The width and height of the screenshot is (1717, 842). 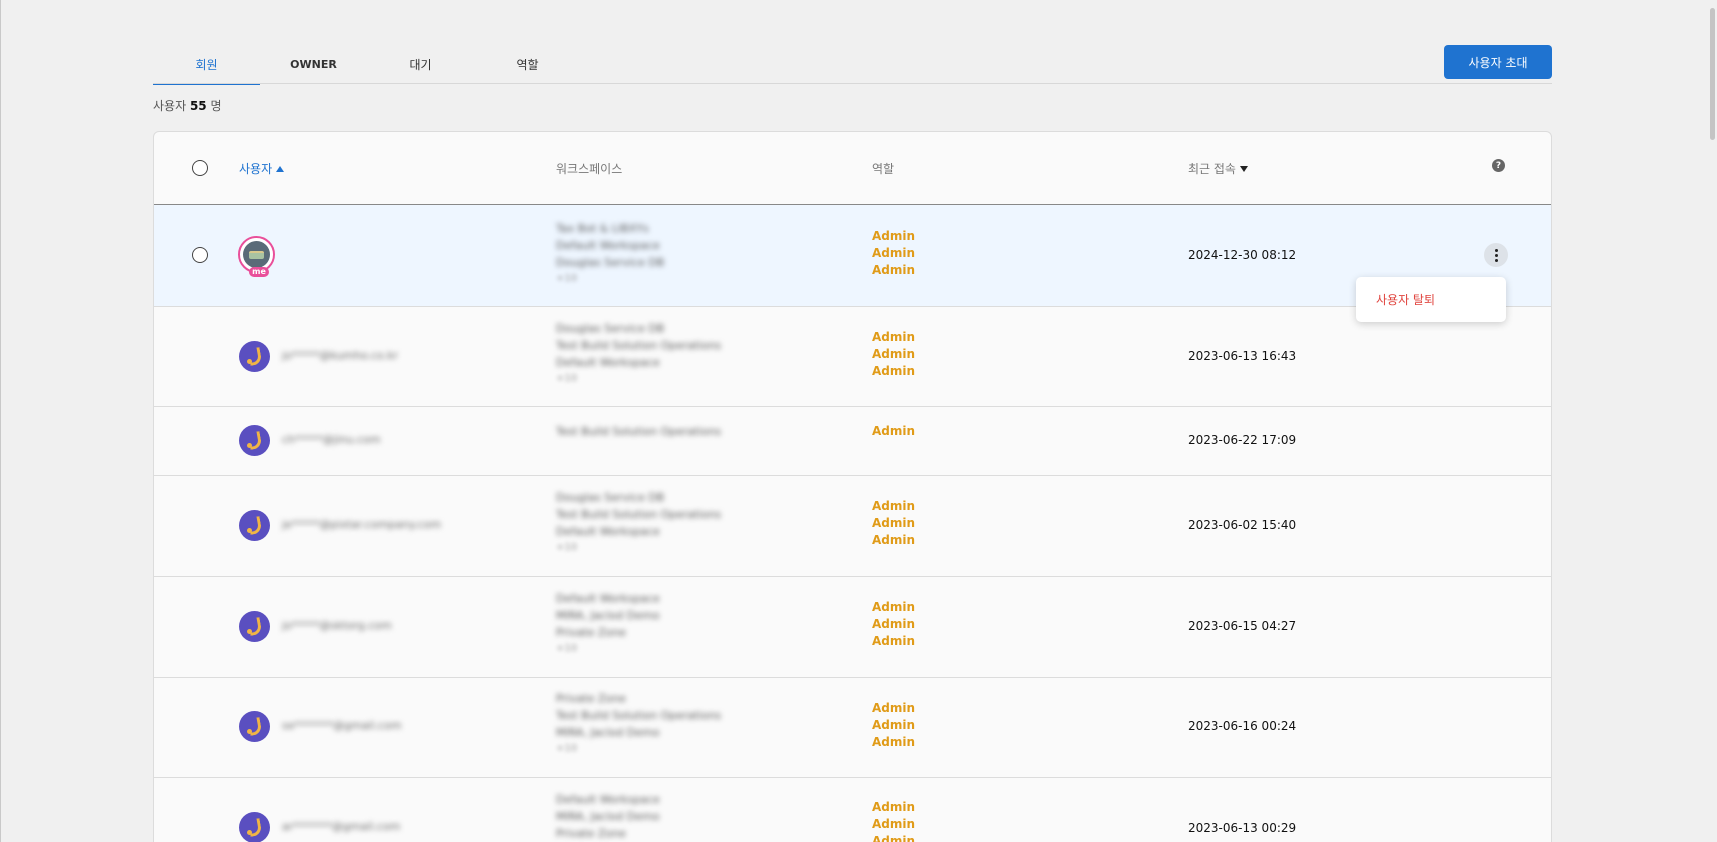 I want to click on user-email: ar*******@gmail.com, so click(x=341, y=826).